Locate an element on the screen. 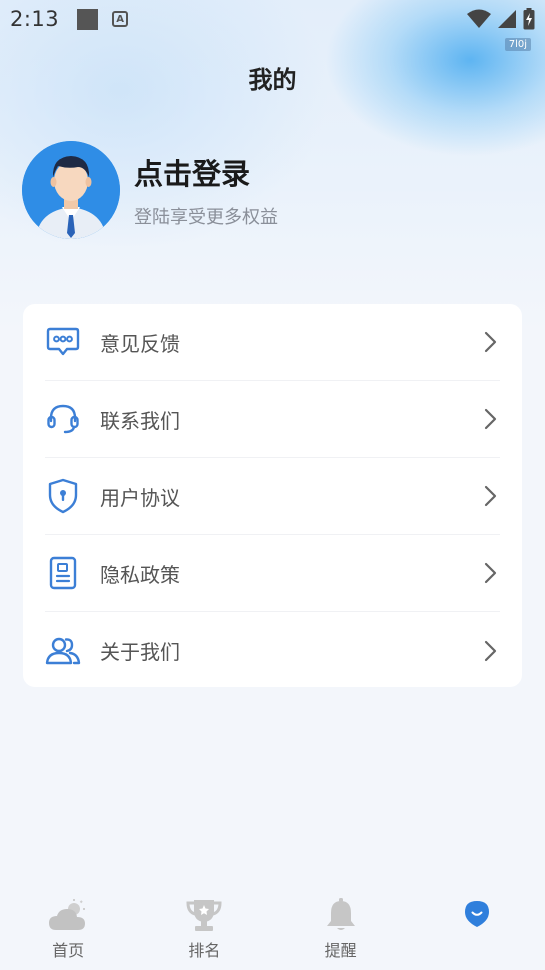 The image size is (545, 970). bottom-navigation: 首页 排名 提醒 is located at coordinates (272, 927).